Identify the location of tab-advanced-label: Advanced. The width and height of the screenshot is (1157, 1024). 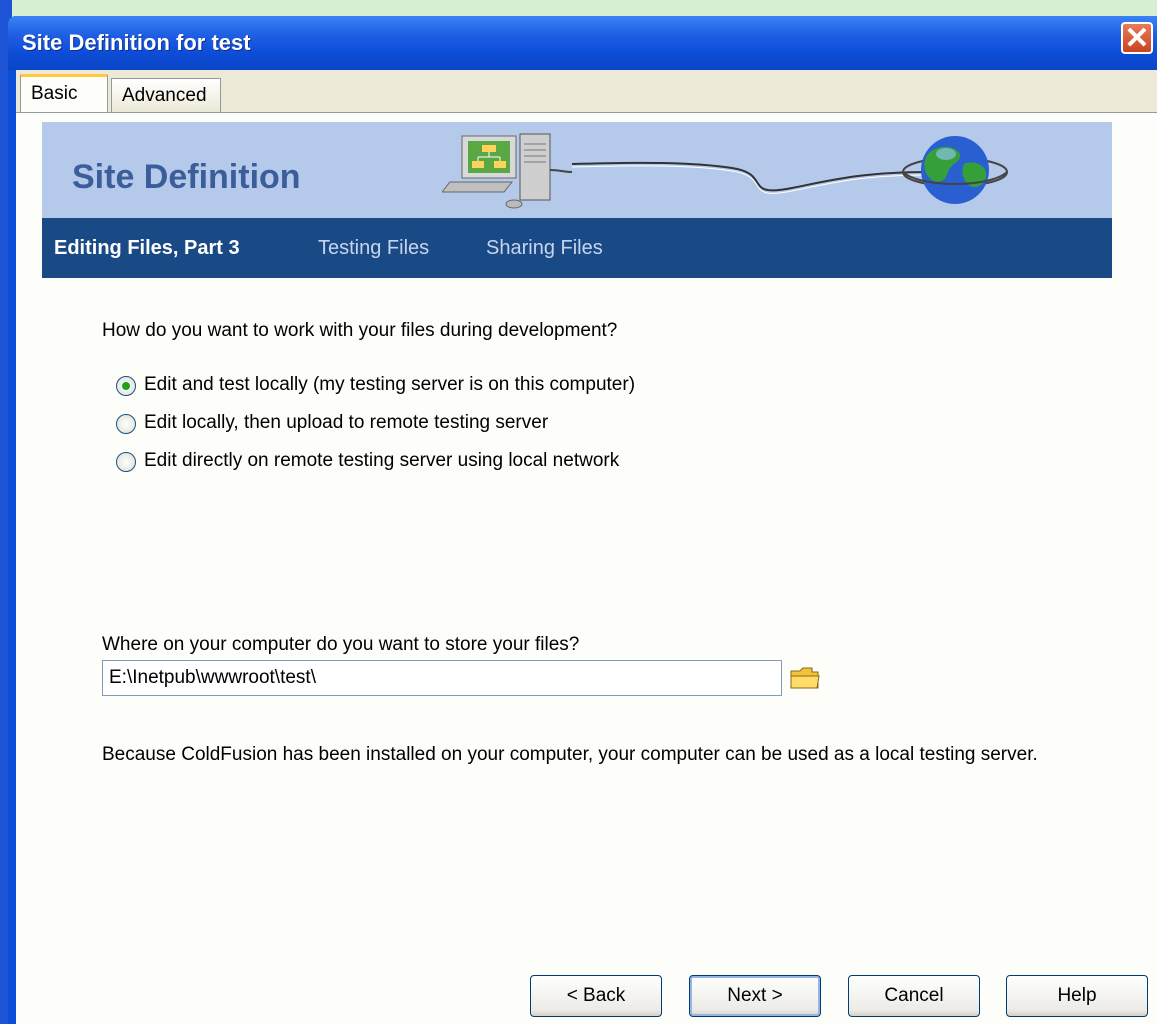
(164, 95).